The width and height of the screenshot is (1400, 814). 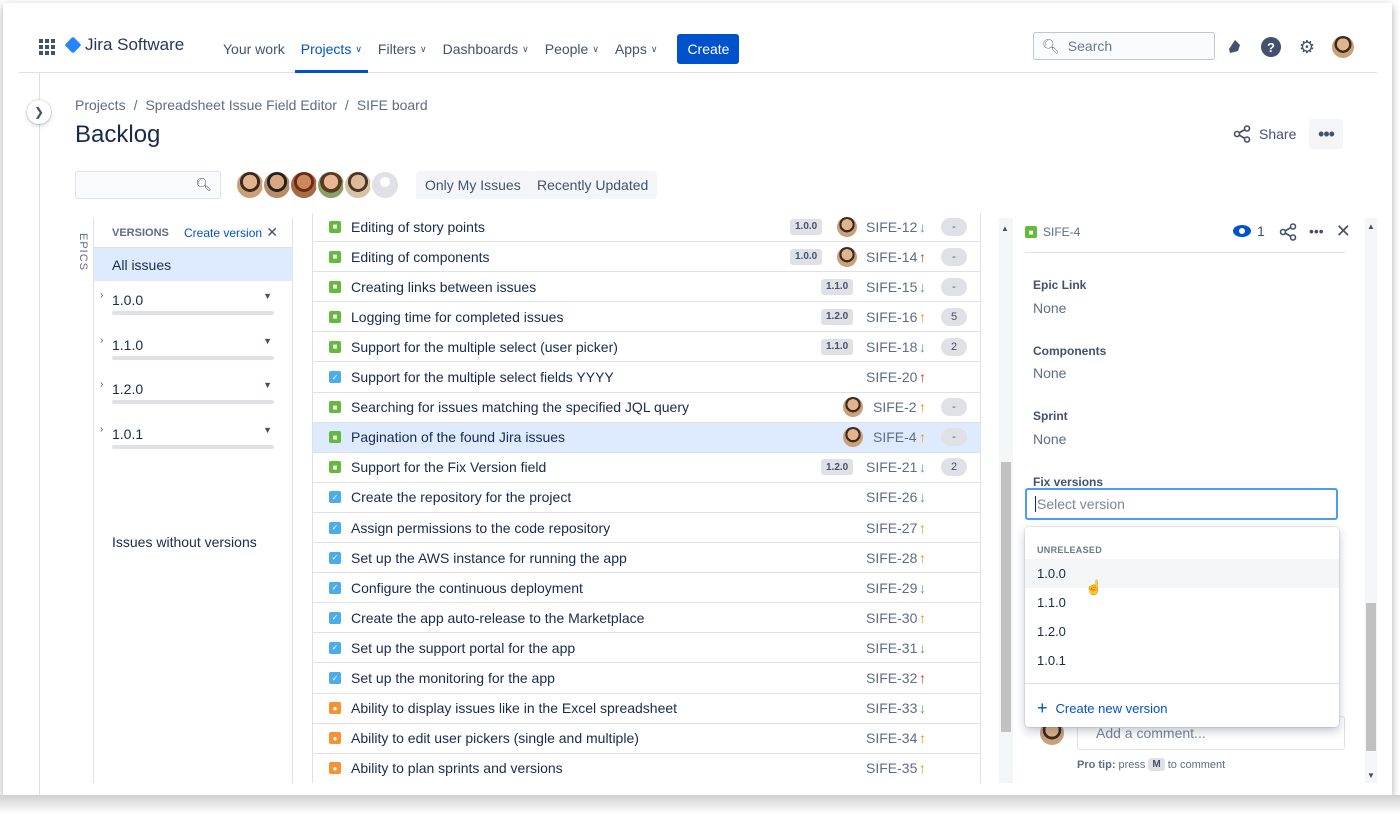 I want to click on nav-item-label: Apps, so click(x=630, y=49).